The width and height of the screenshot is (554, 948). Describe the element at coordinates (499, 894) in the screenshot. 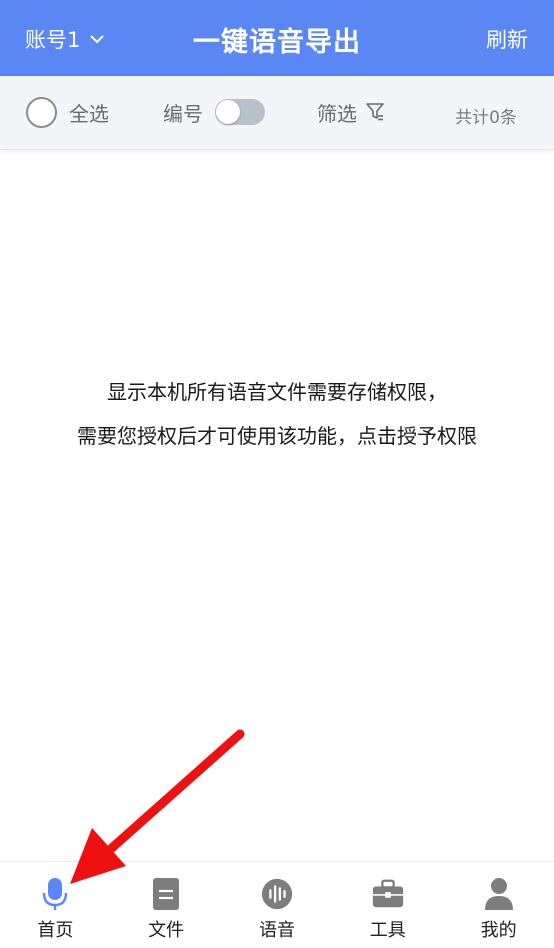

I see `user-icon` at that location.